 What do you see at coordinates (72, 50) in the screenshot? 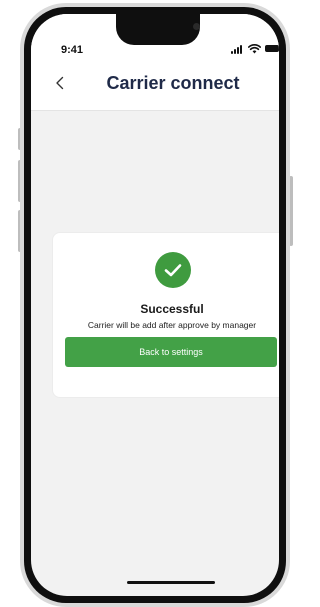
I see `status-time: 9:41` at bounding box center [72, 50].